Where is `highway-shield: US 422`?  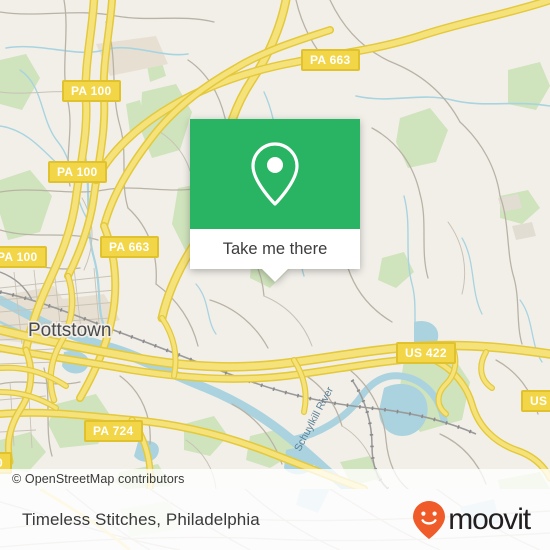 highway-shield: US 422 is located at coordinates (426, 353).